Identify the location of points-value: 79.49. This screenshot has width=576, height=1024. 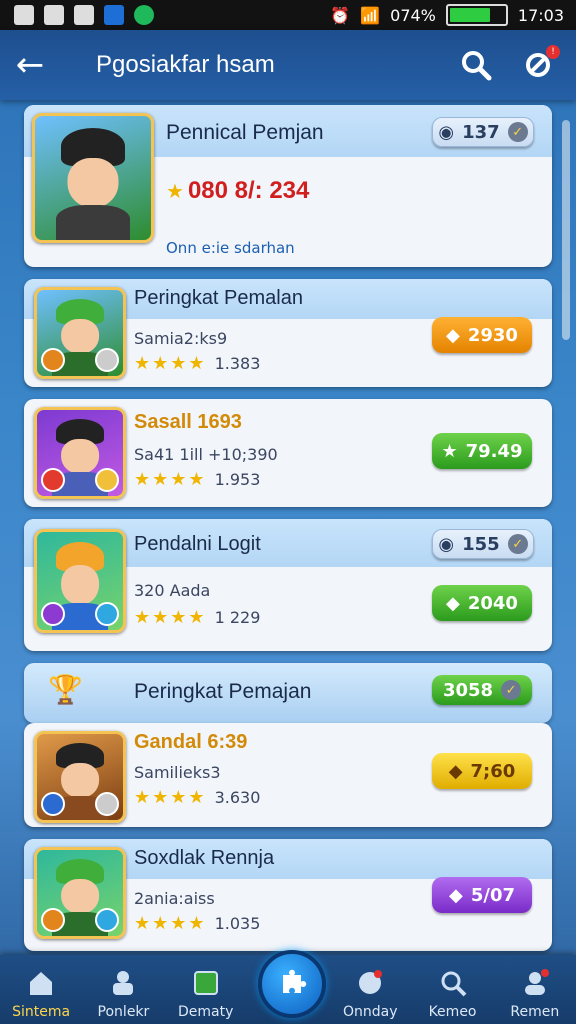
(494, 451).